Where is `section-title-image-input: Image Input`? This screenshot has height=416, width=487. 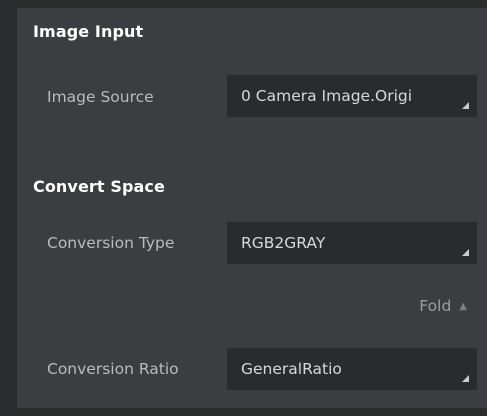
section-title-image-input: Image Input is located at coordinates (88, 31).